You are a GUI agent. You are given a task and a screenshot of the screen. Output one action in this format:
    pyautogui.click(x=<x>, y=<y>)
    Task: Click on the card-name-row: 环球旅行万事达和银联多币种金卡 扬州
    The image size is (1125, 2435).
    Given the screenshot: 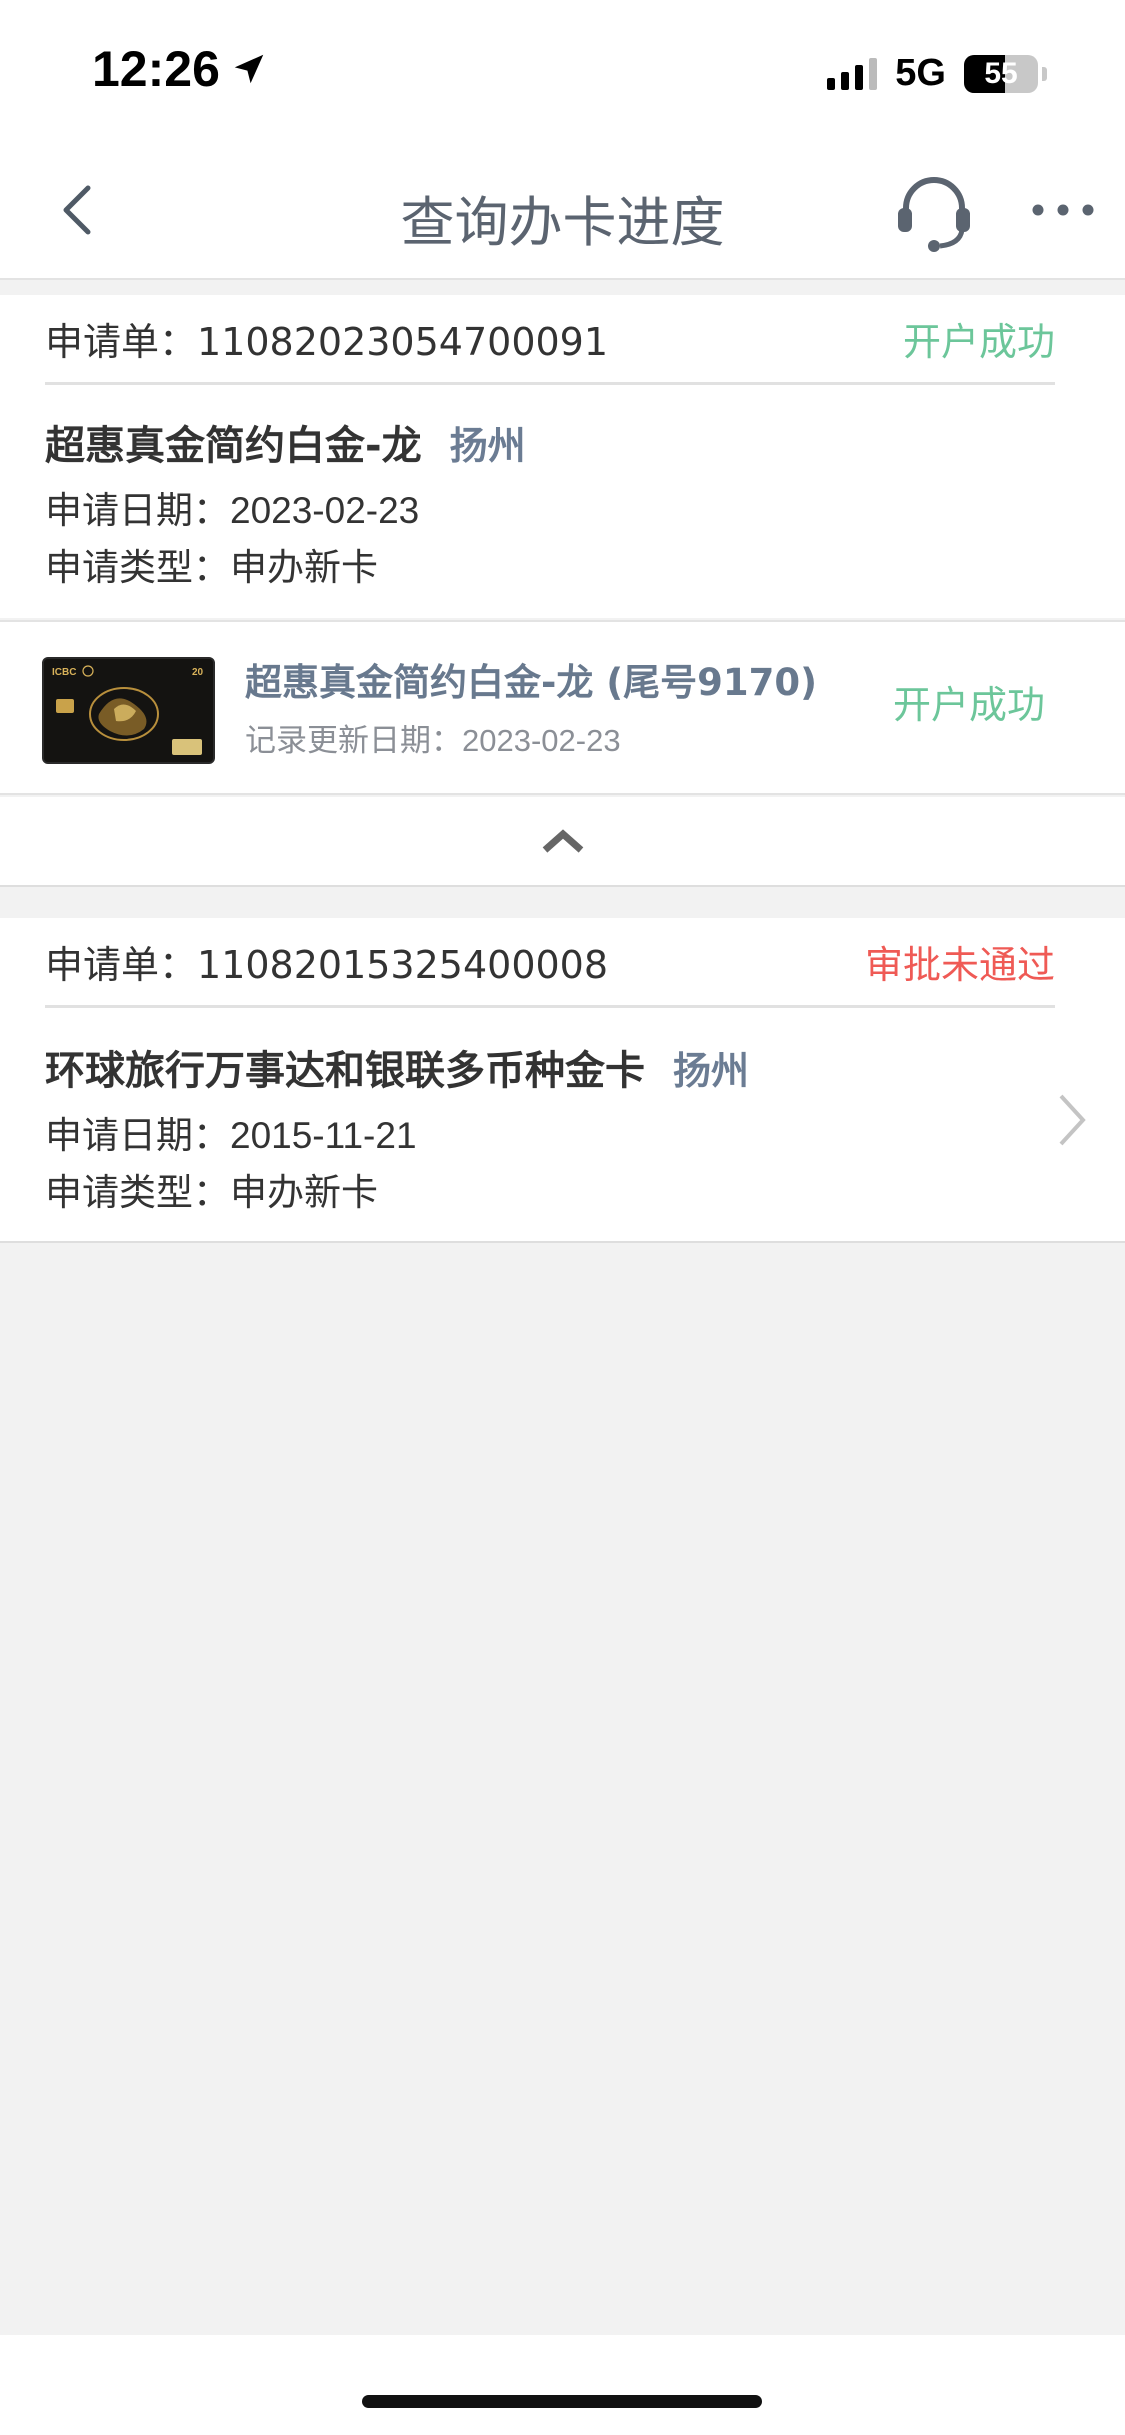 What is the action you would take?
    pyautogui.click(x=397, y=1067)
    